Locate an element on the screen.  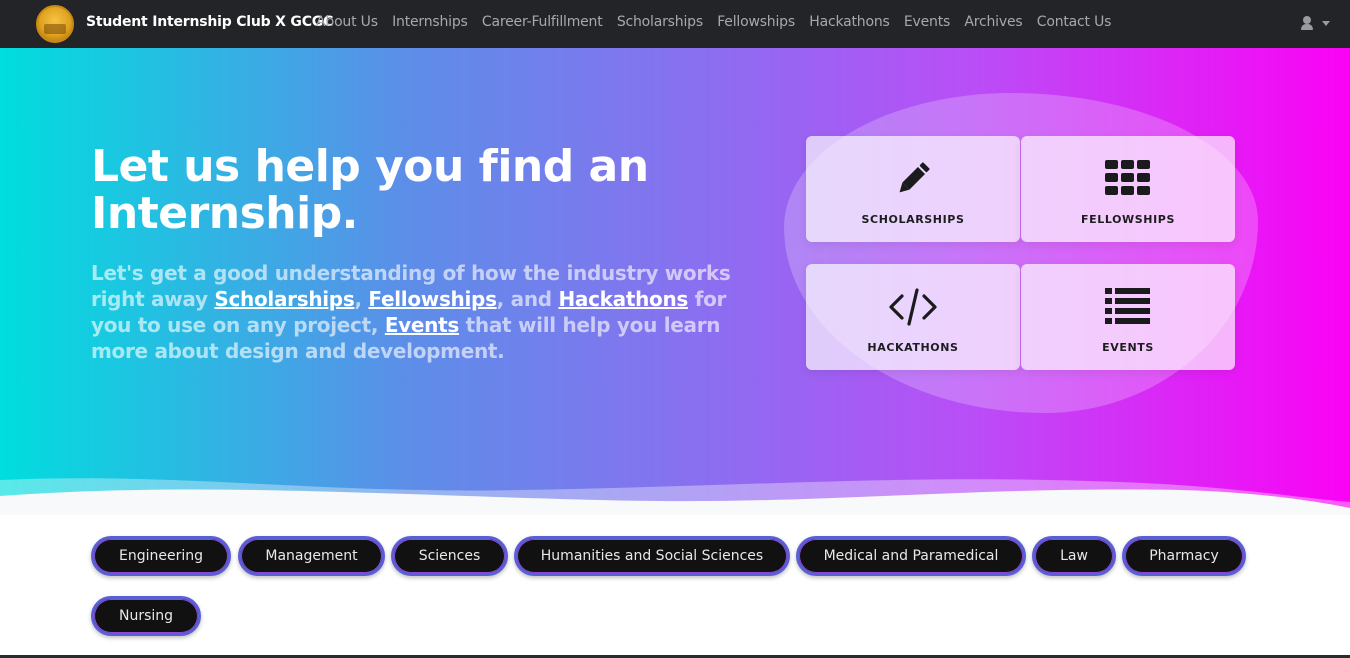
hero-title: Let us help you find an Internship. is located at coordinates (370, 190).